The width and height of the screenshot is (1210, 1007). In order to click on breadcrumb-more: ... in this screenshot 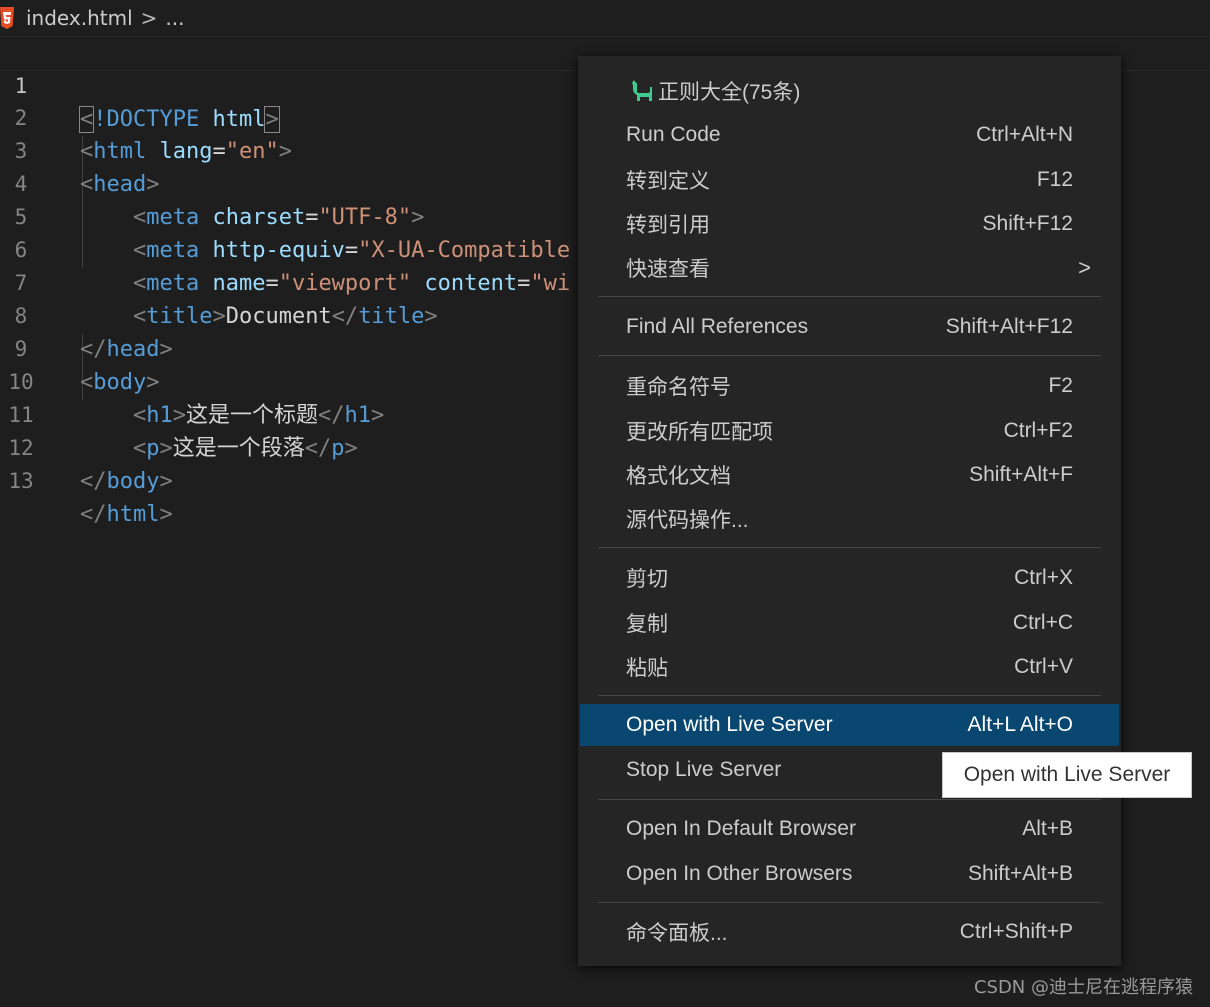, I will do `click(174, 18)`.